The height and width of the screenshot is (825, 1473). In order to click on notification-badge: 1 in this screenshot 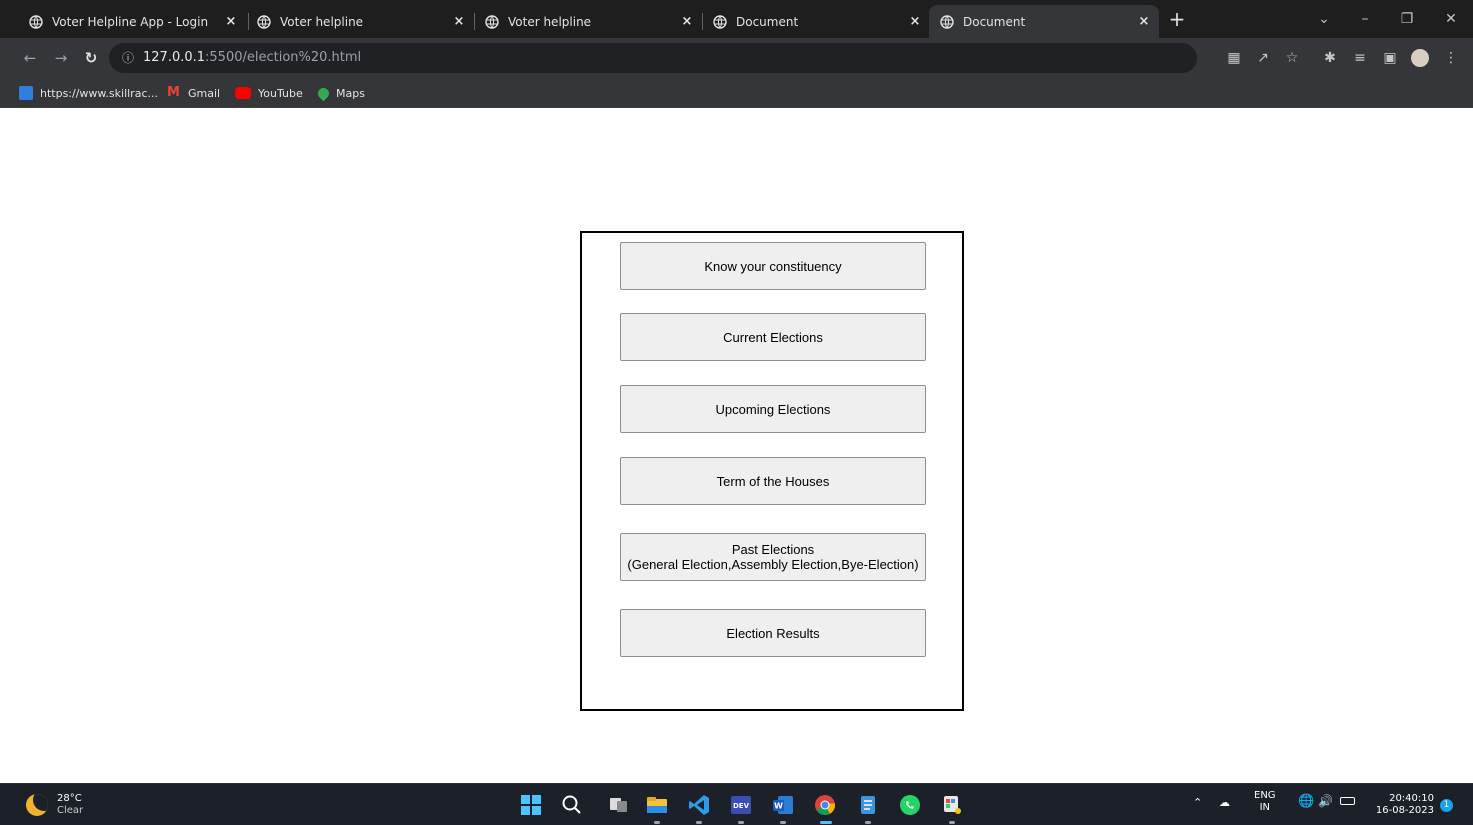, I will do `click(1446, 805)`.